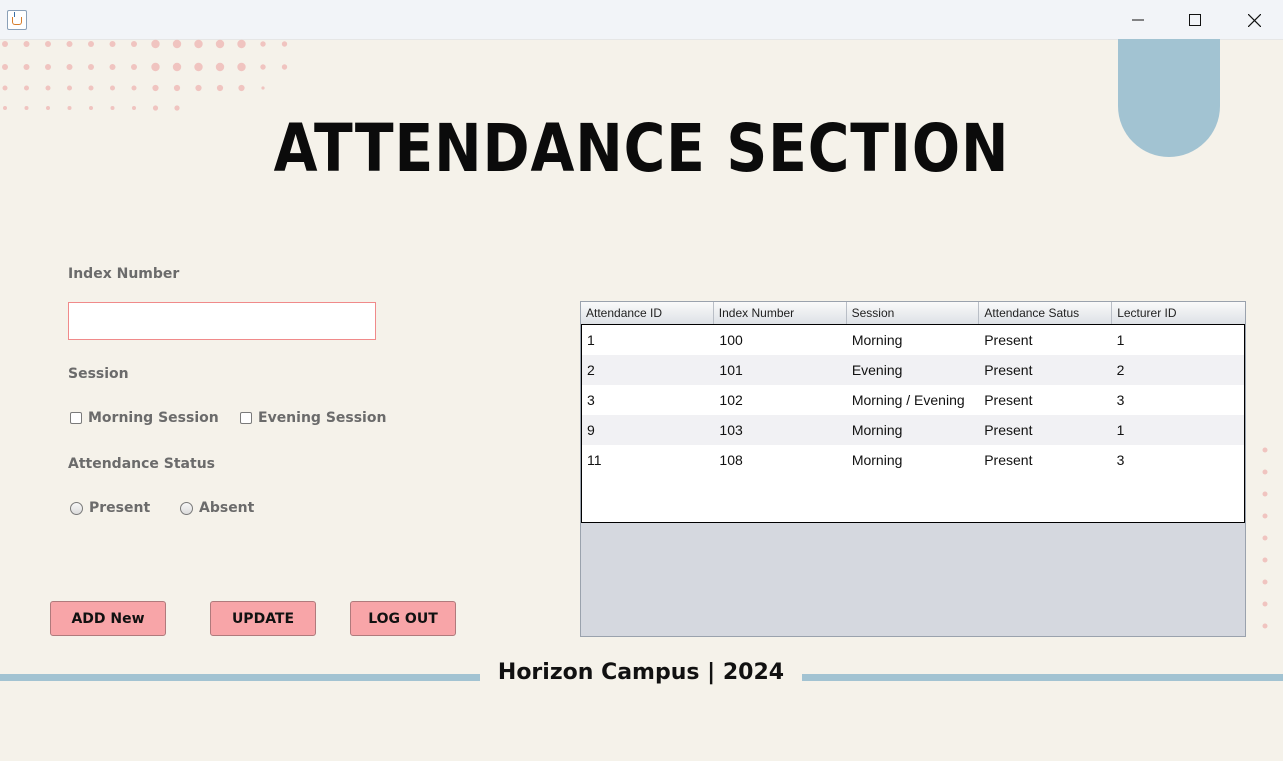 This screenshot has width=1283, height=761. What do you see at coordinates (780, 313) in the screenshot?
I see `column-header-index-number: Index Number` at bounding box center [780, 313].